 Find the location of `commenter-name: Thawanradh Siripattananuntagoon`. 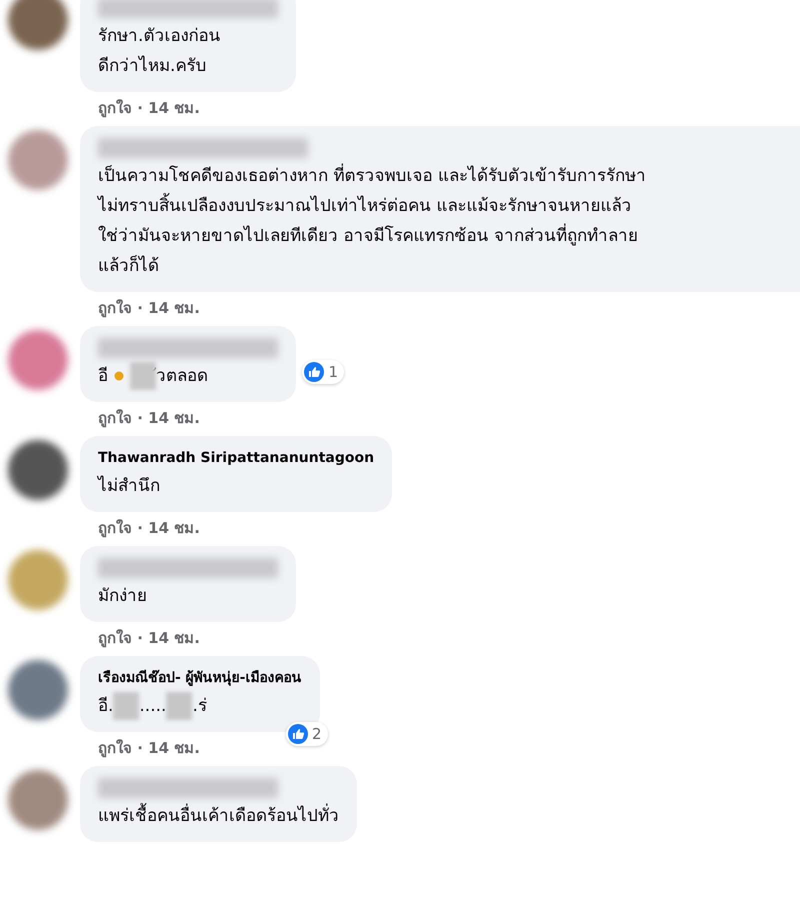

commenter-name: Thawanradh Siripattananuntagoon is located at coordinates (236, 458).